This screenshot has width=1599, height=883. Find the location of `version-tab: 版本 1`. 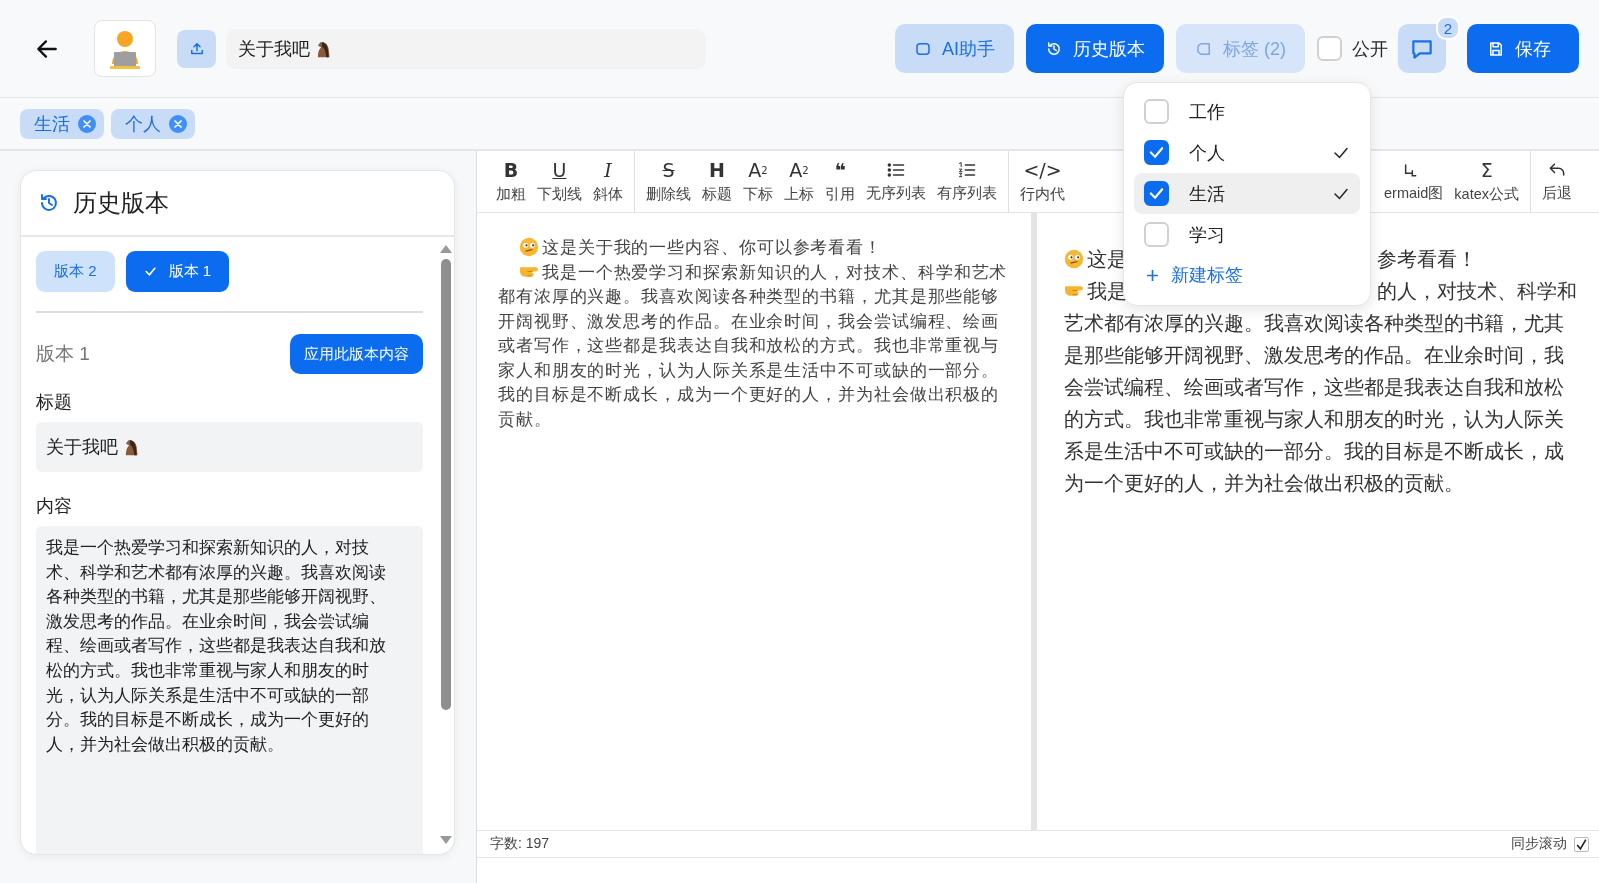

version-tab: 版本 1 is located at coordinates (177, 271).